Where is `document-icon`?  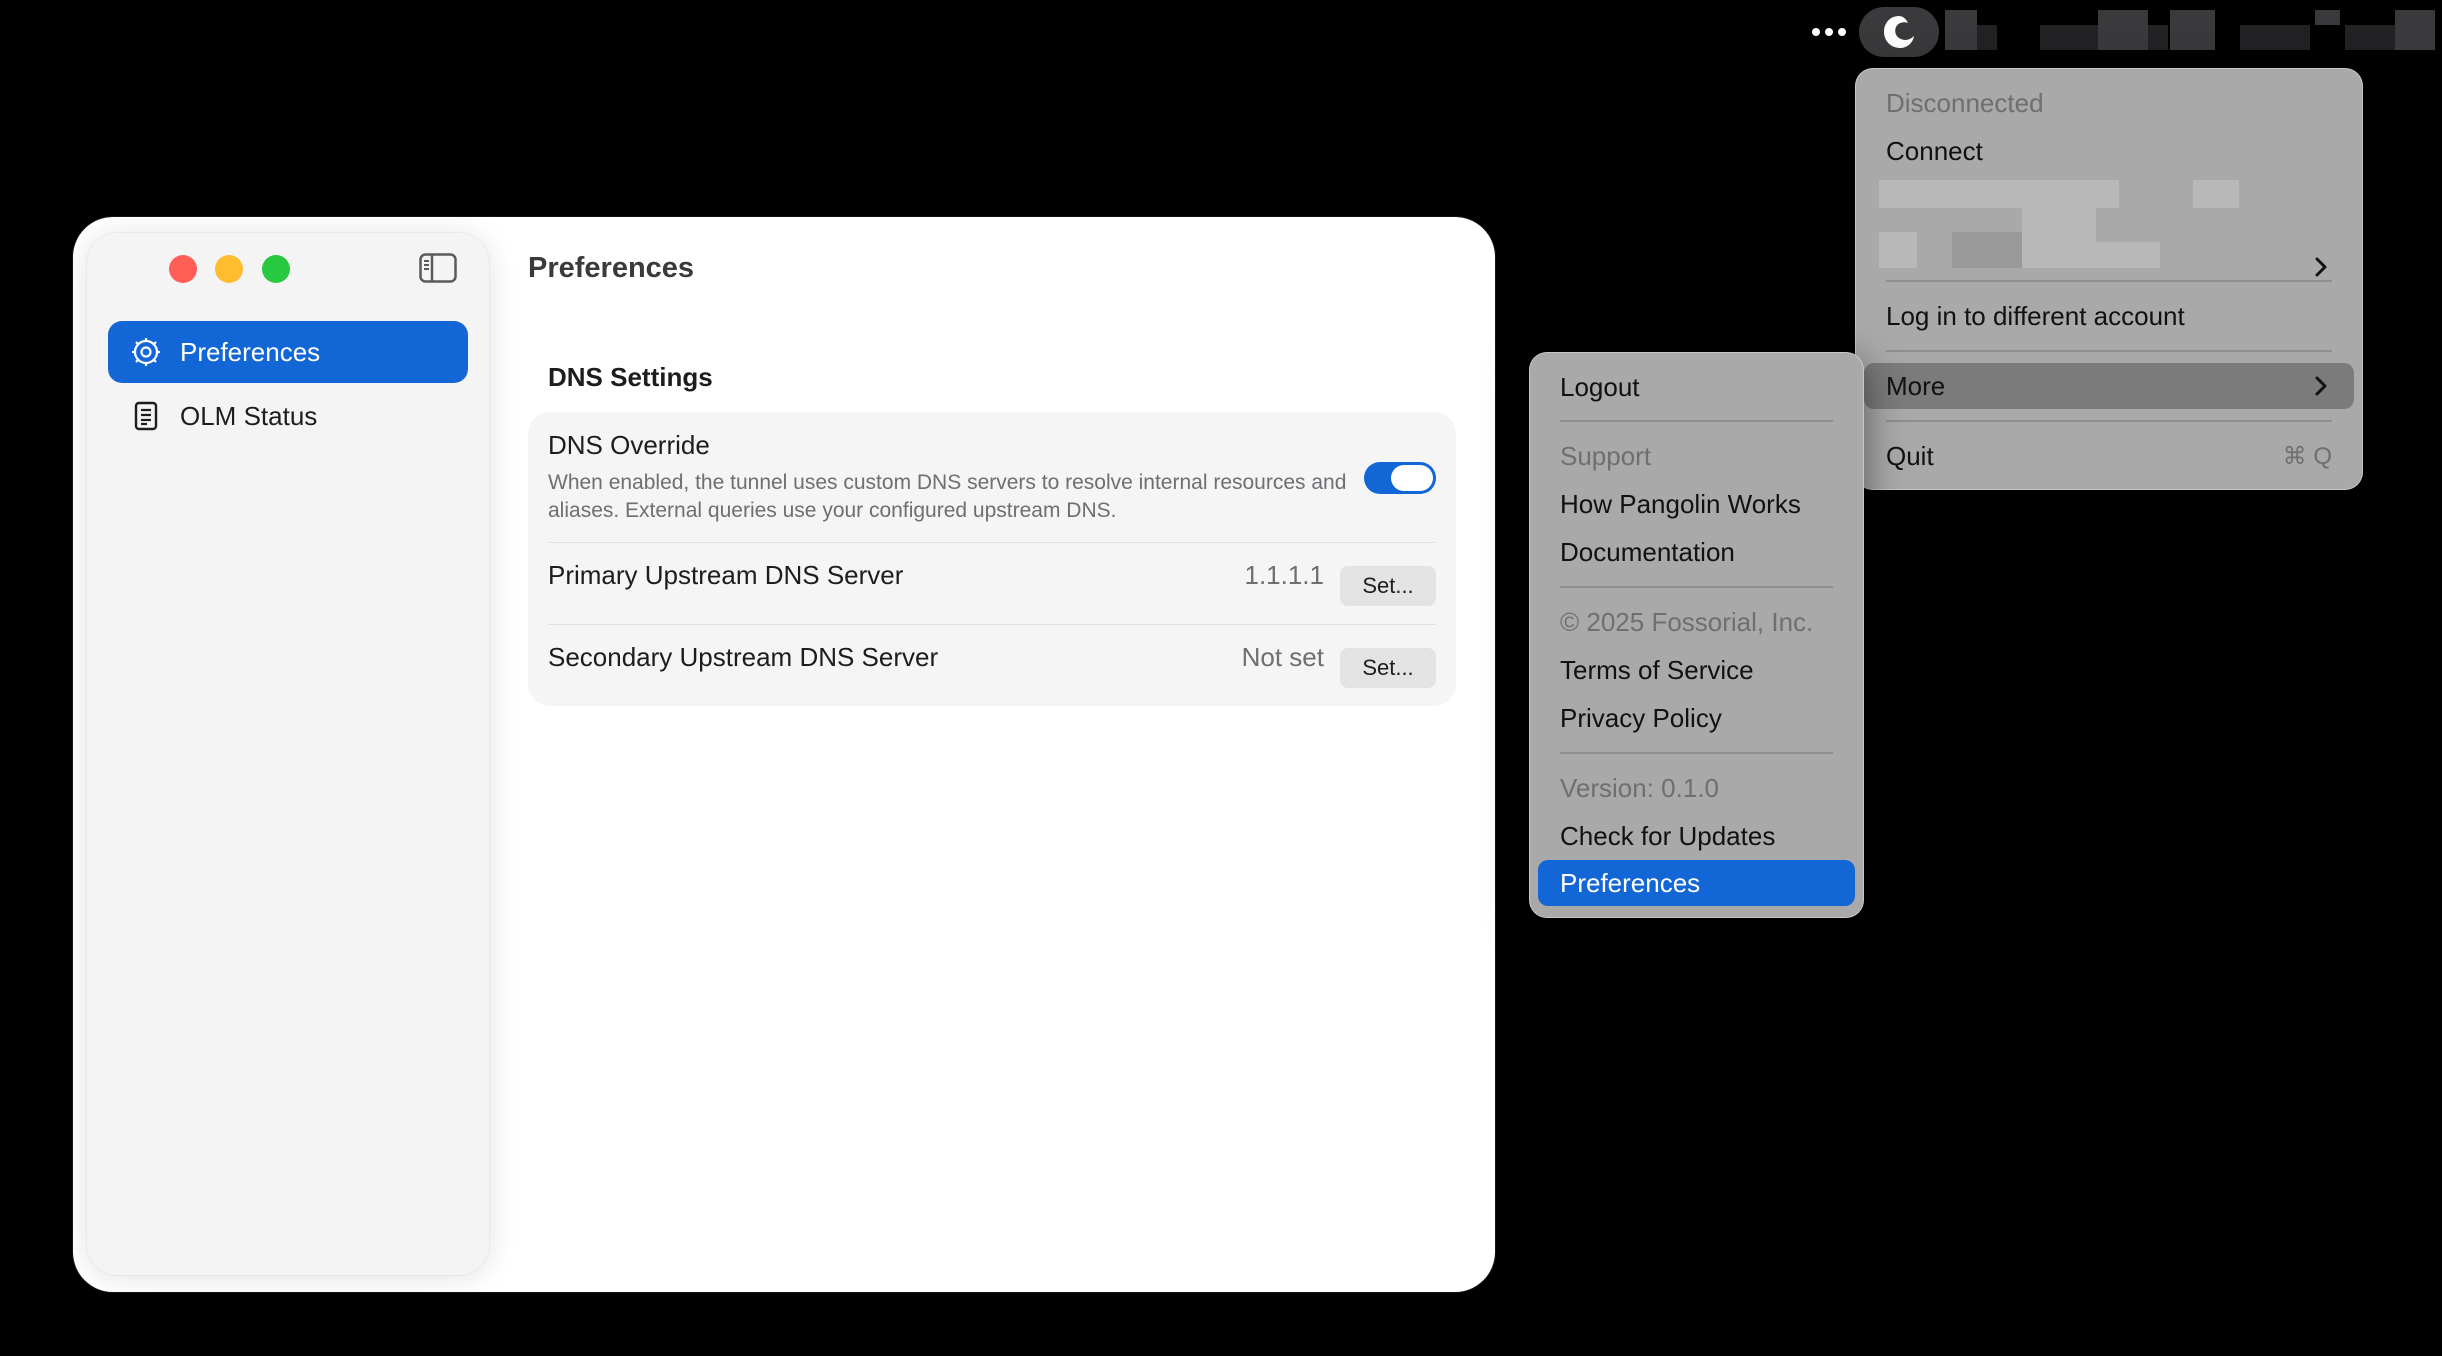 document-icon is located at coordinates (146, 416).